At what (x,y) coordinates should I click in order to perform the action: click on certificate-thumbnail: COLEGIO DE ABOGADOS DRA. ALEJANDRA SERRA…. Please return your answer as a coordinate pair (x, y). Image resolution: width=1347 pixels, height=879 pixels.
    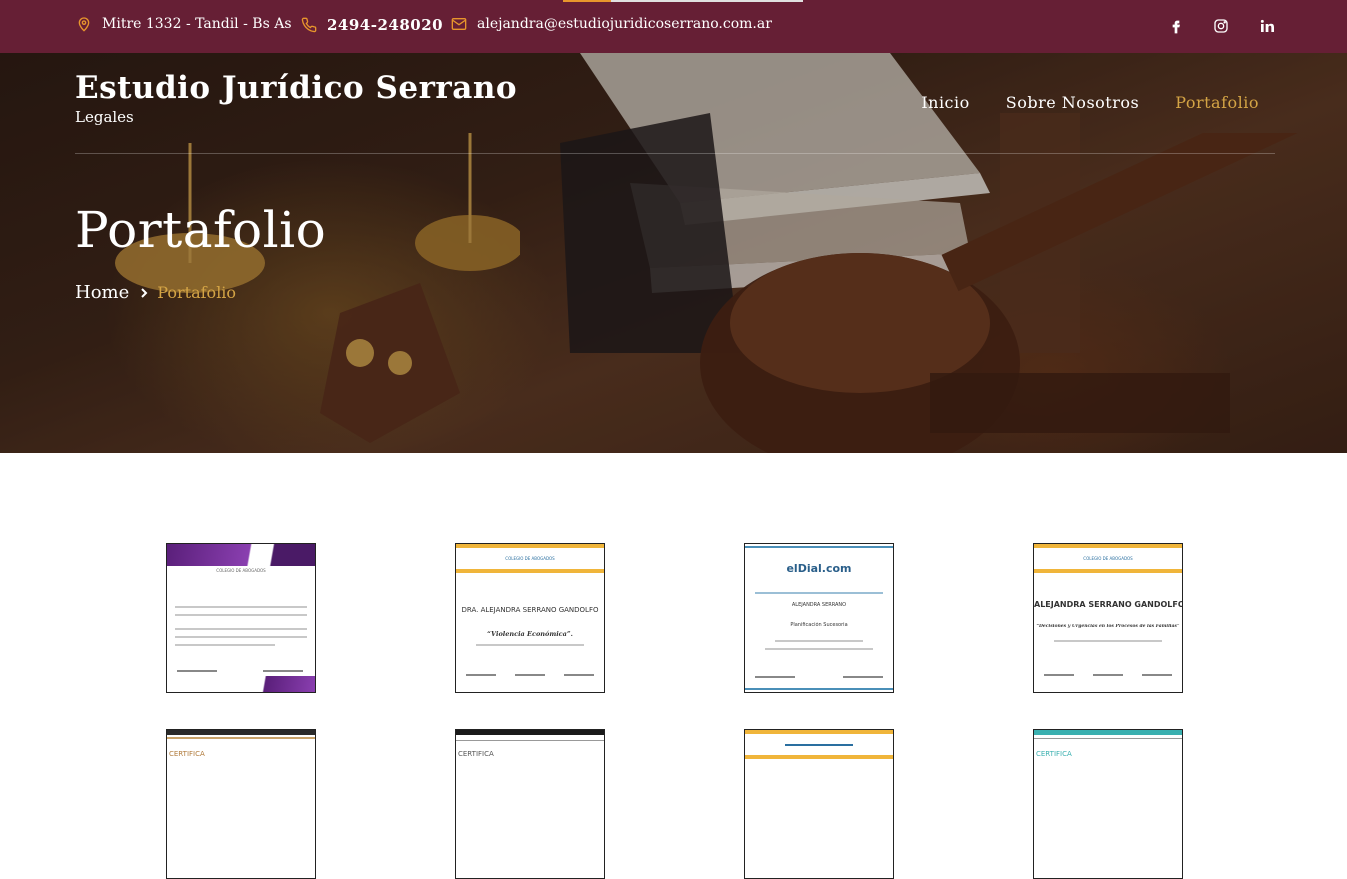
    Looking at the image, I should click on (530, 618).